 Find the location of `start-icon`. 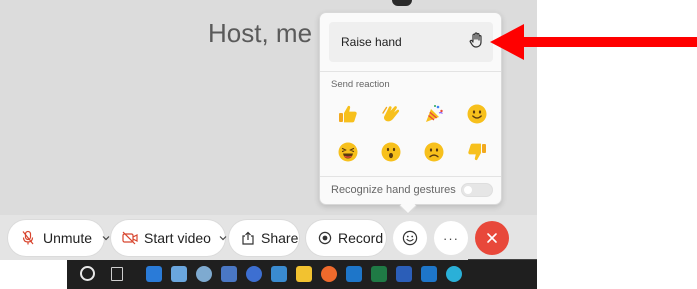

start-icon is located at coordinates (87, 273).